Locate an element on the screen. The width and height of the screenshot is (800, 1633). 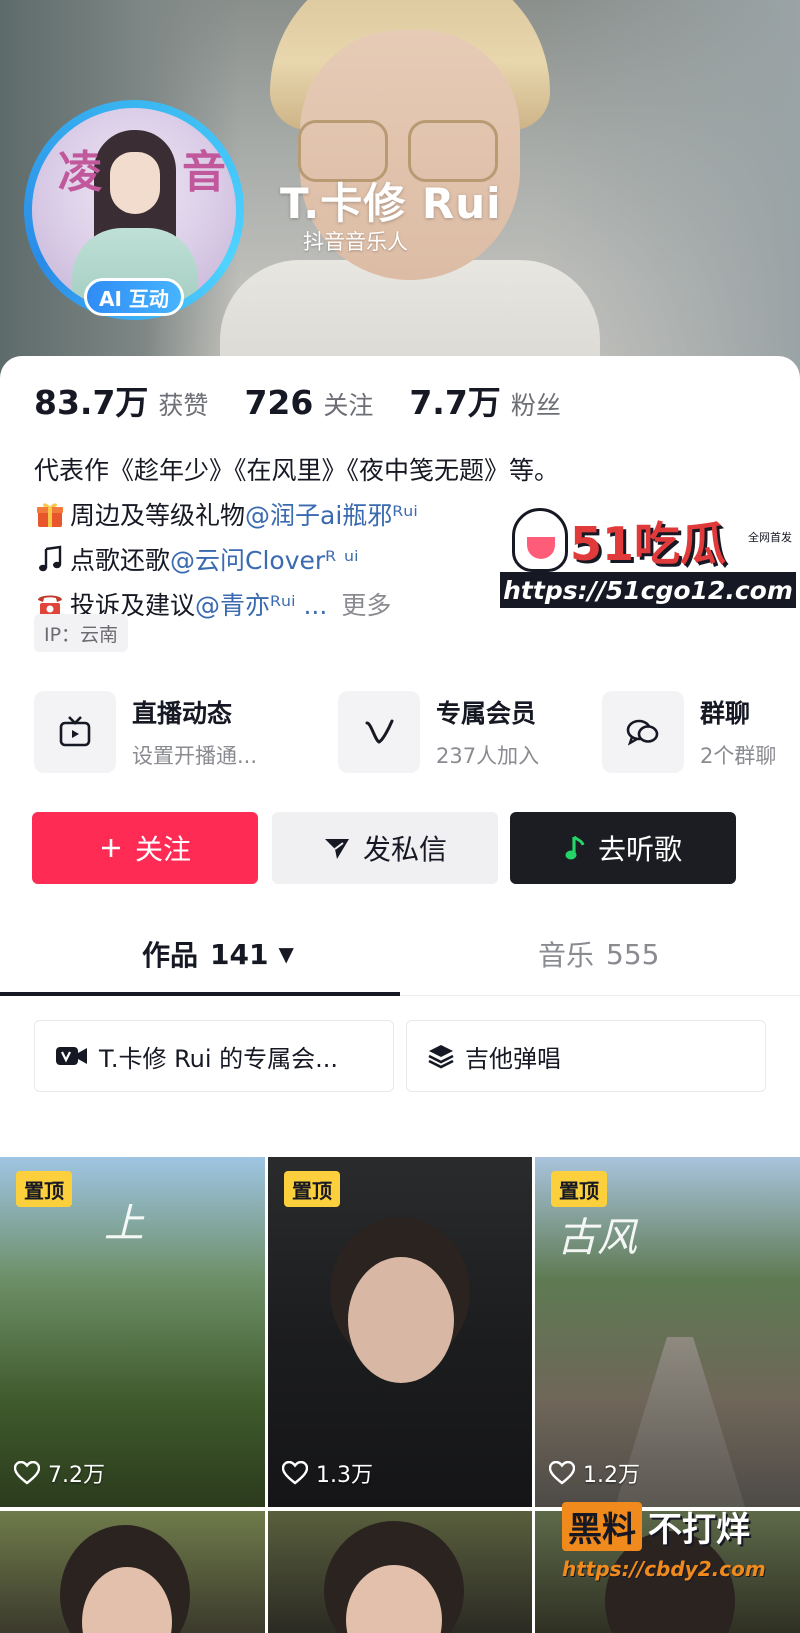
likes-count: 83.7万 is located at coordinates (91, 402).